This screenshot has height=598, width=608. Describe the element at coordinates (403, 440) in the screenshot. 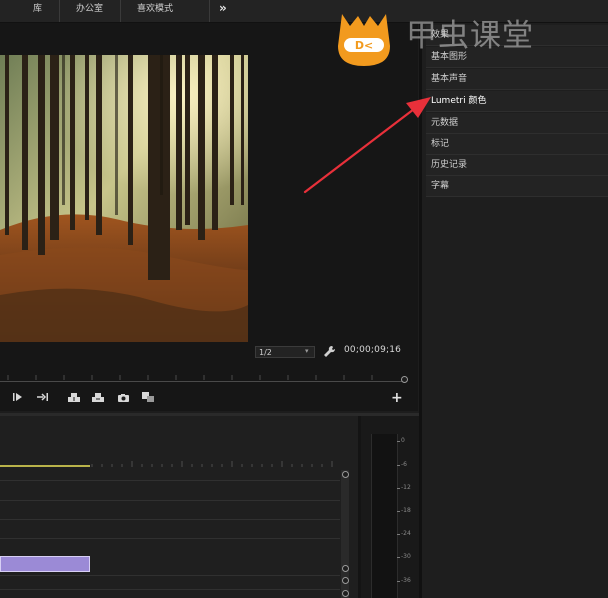

I see `meter-label: 0` at that location.